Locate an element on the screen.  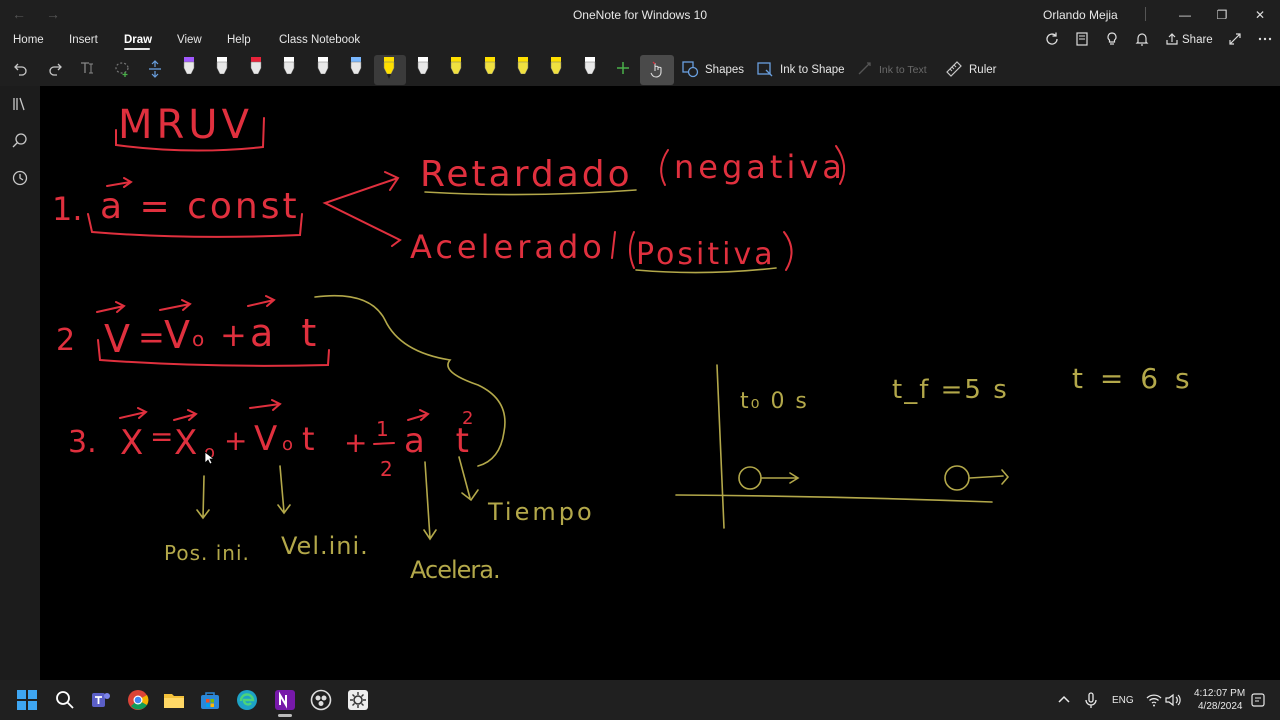
active-app-indicator is located at coordinates (285, 715).